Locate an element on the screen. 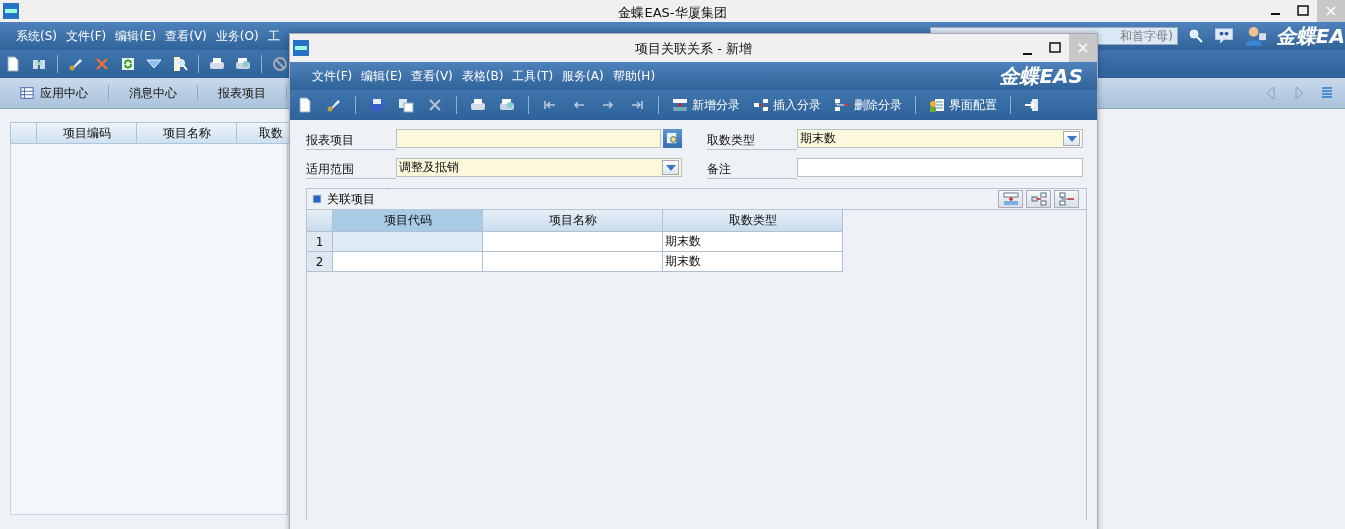 The width and height of the screenshot is (1345, 529). lookup-button is located at coordinates (672, 138).